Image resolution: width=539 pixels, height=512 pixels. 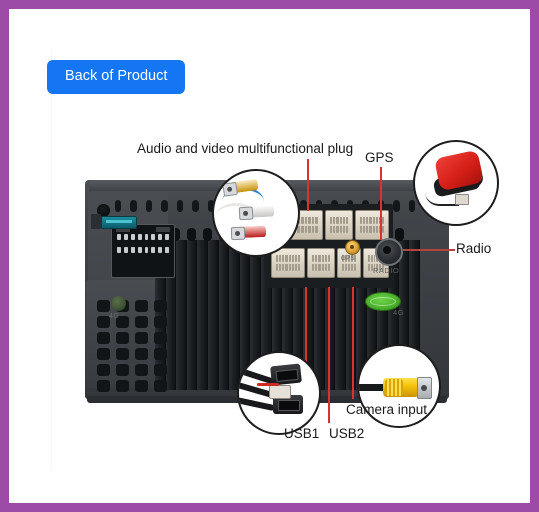 I want to click on radio-antenna-jack, so click(x=389, y=252).